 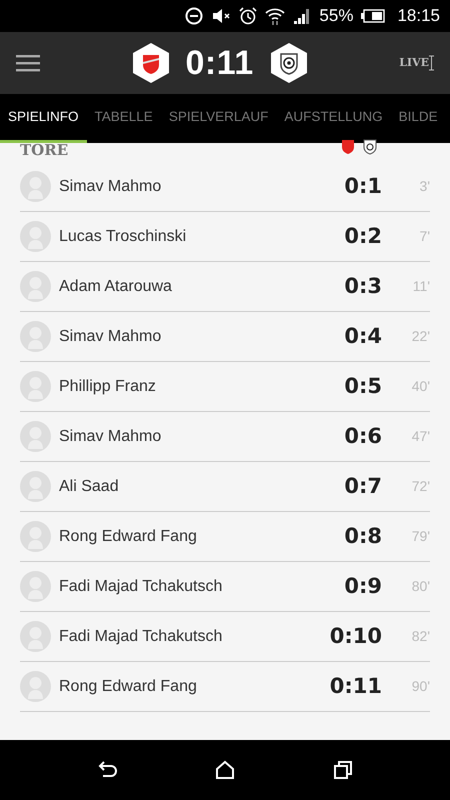 I want to click on goal-score: 0:7, so click(x=362, y=486).